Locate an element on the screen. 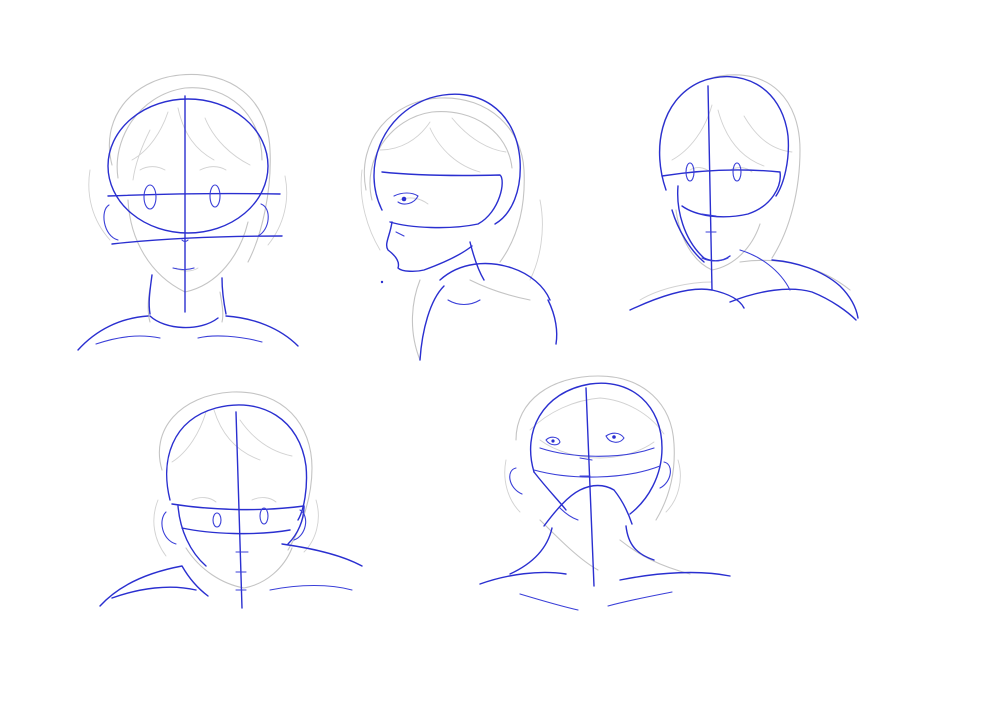 The width and height of the screenshot is (1000, 707). head-sketch-front is located at coordinates (188, 212).